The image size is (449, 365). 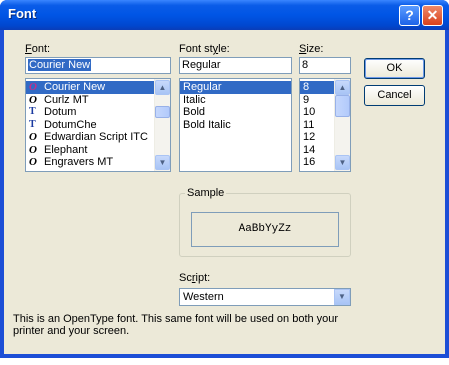 I want to click on font-list-item: O Courier New, so click(x=98, y=87).